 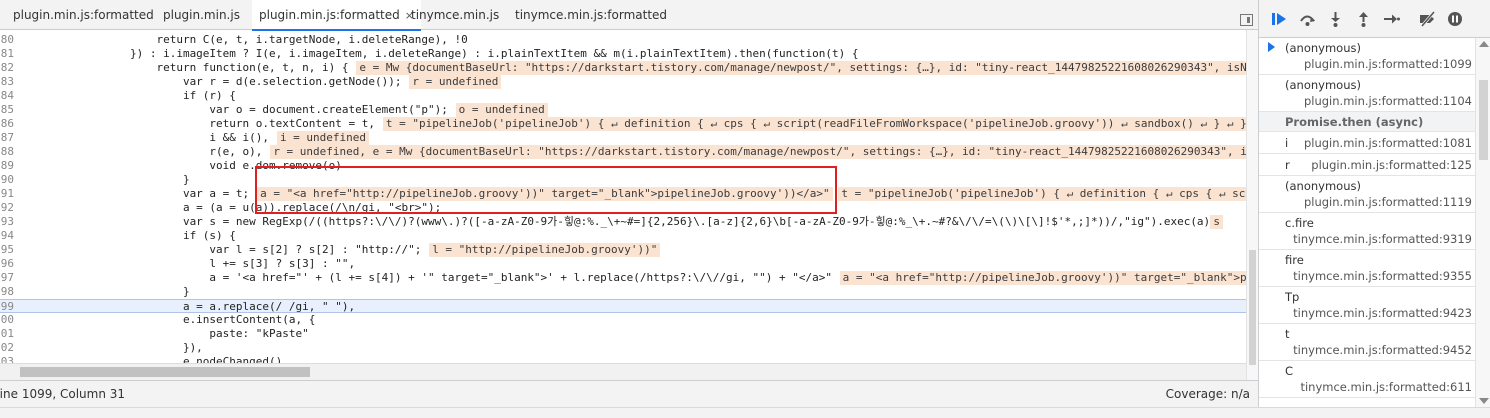 I want to click on call-frame-location: tinymce.min.js:formatted:9423, so click(x=1382, y=313).